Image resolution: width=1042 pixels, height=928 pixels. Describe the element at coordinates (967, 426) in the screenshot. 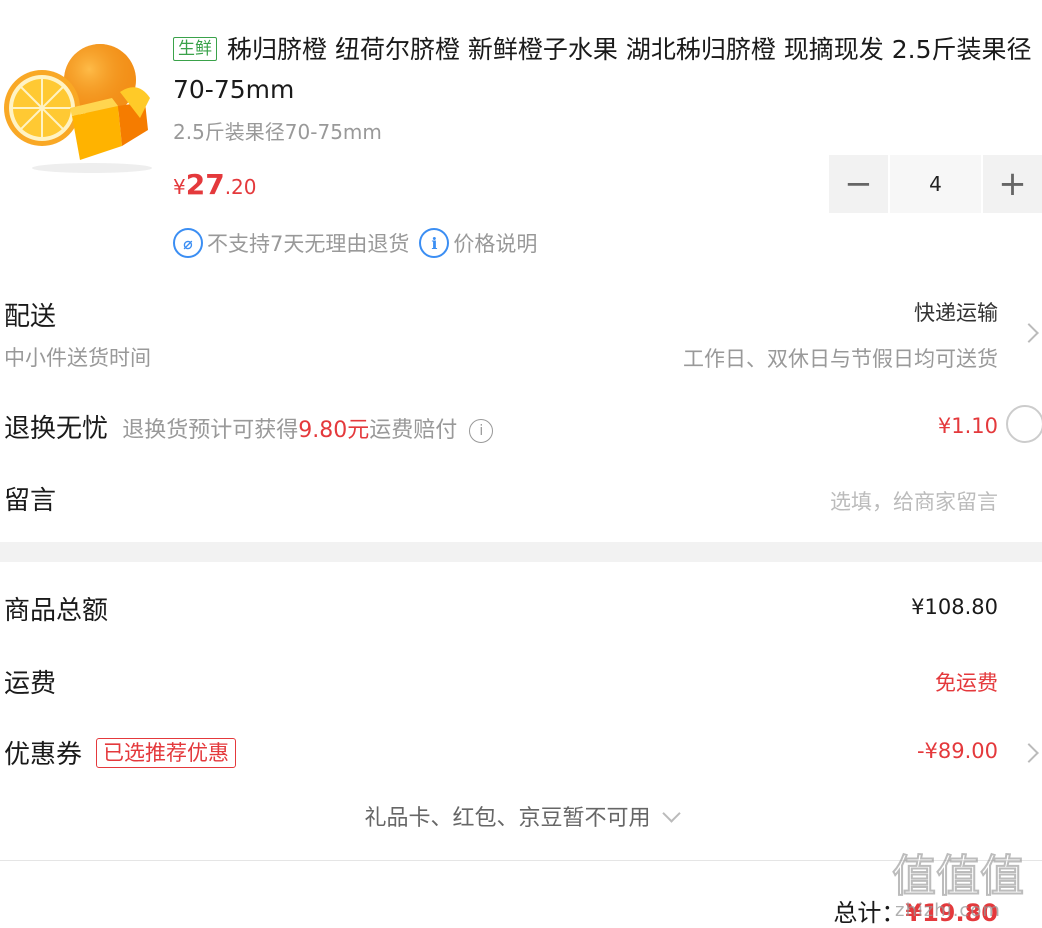

I see `return-insurance-price: ¥1.10` at that location.